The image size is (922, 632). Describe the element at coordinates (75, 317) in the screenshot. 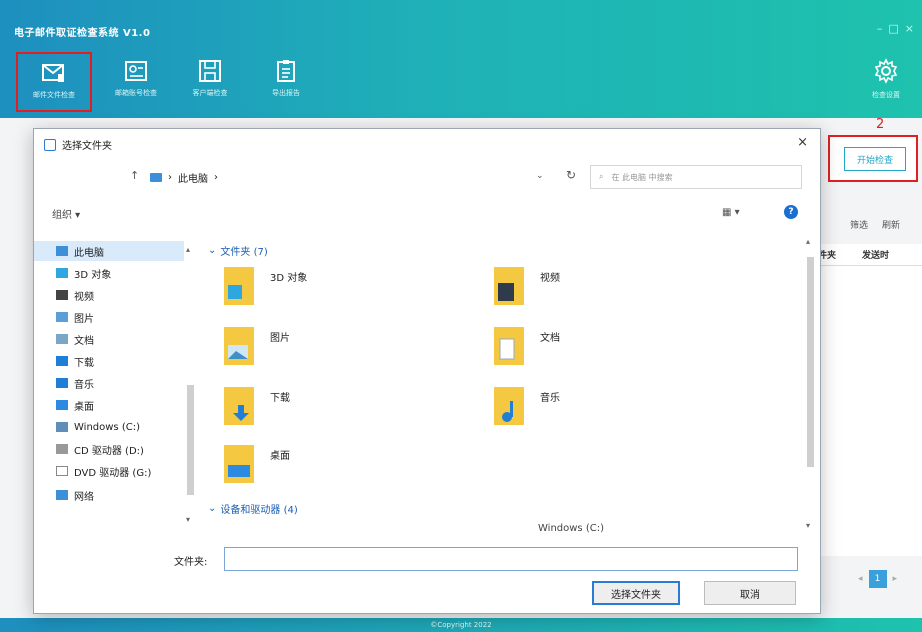

I see `nav-item-pictures: 图片` at that location.